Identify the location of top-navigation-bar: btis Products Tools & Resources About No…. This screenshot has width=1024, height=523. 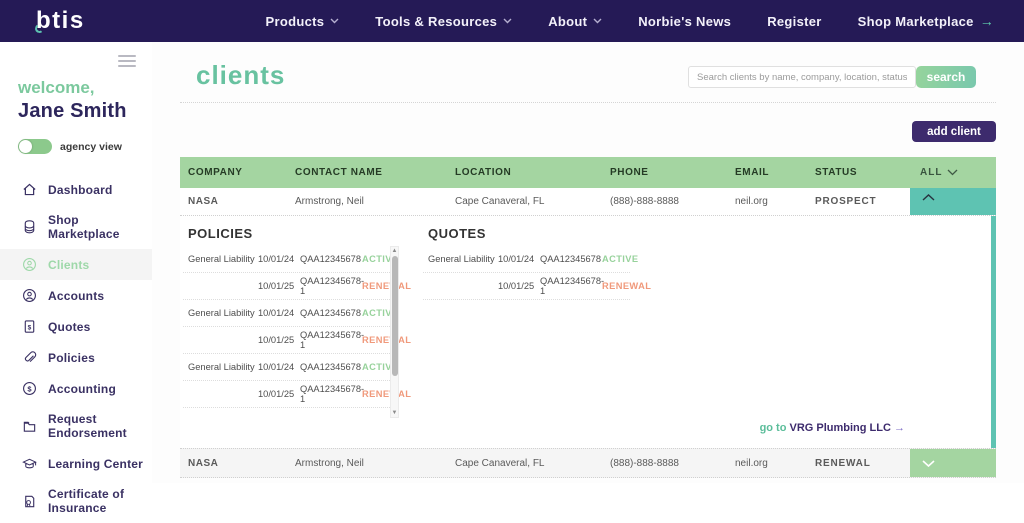
(512, 21).